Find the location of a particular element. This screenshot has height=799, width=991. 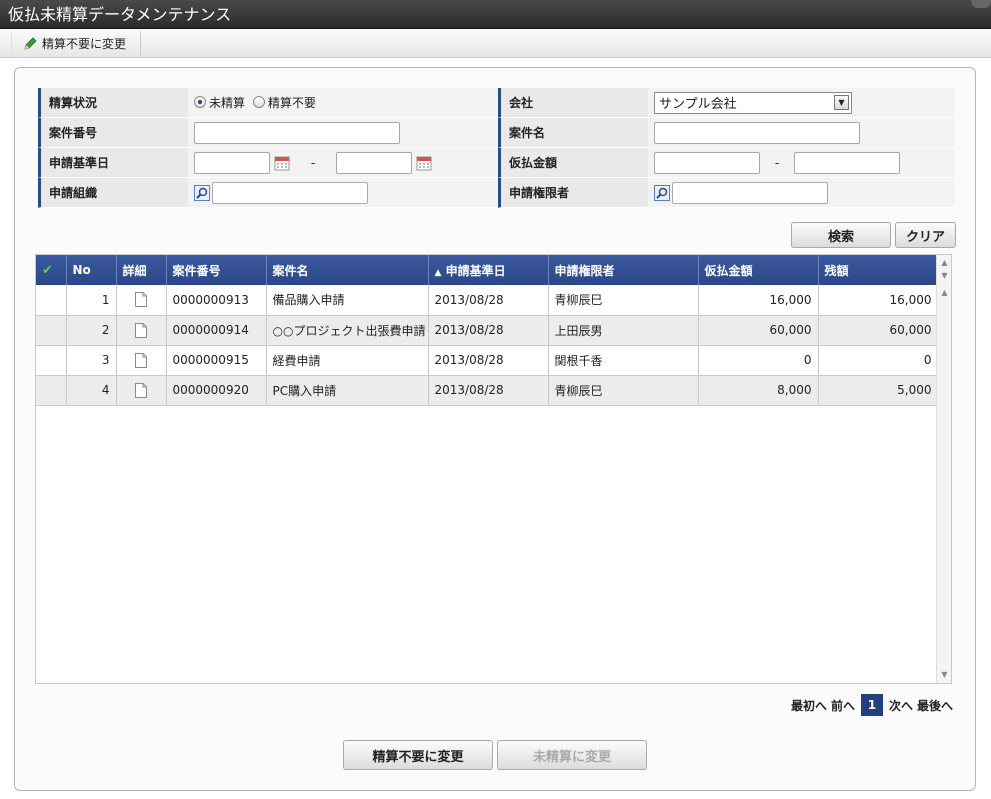

balance-cell: 16,000 is located at coordinates (878, 300).